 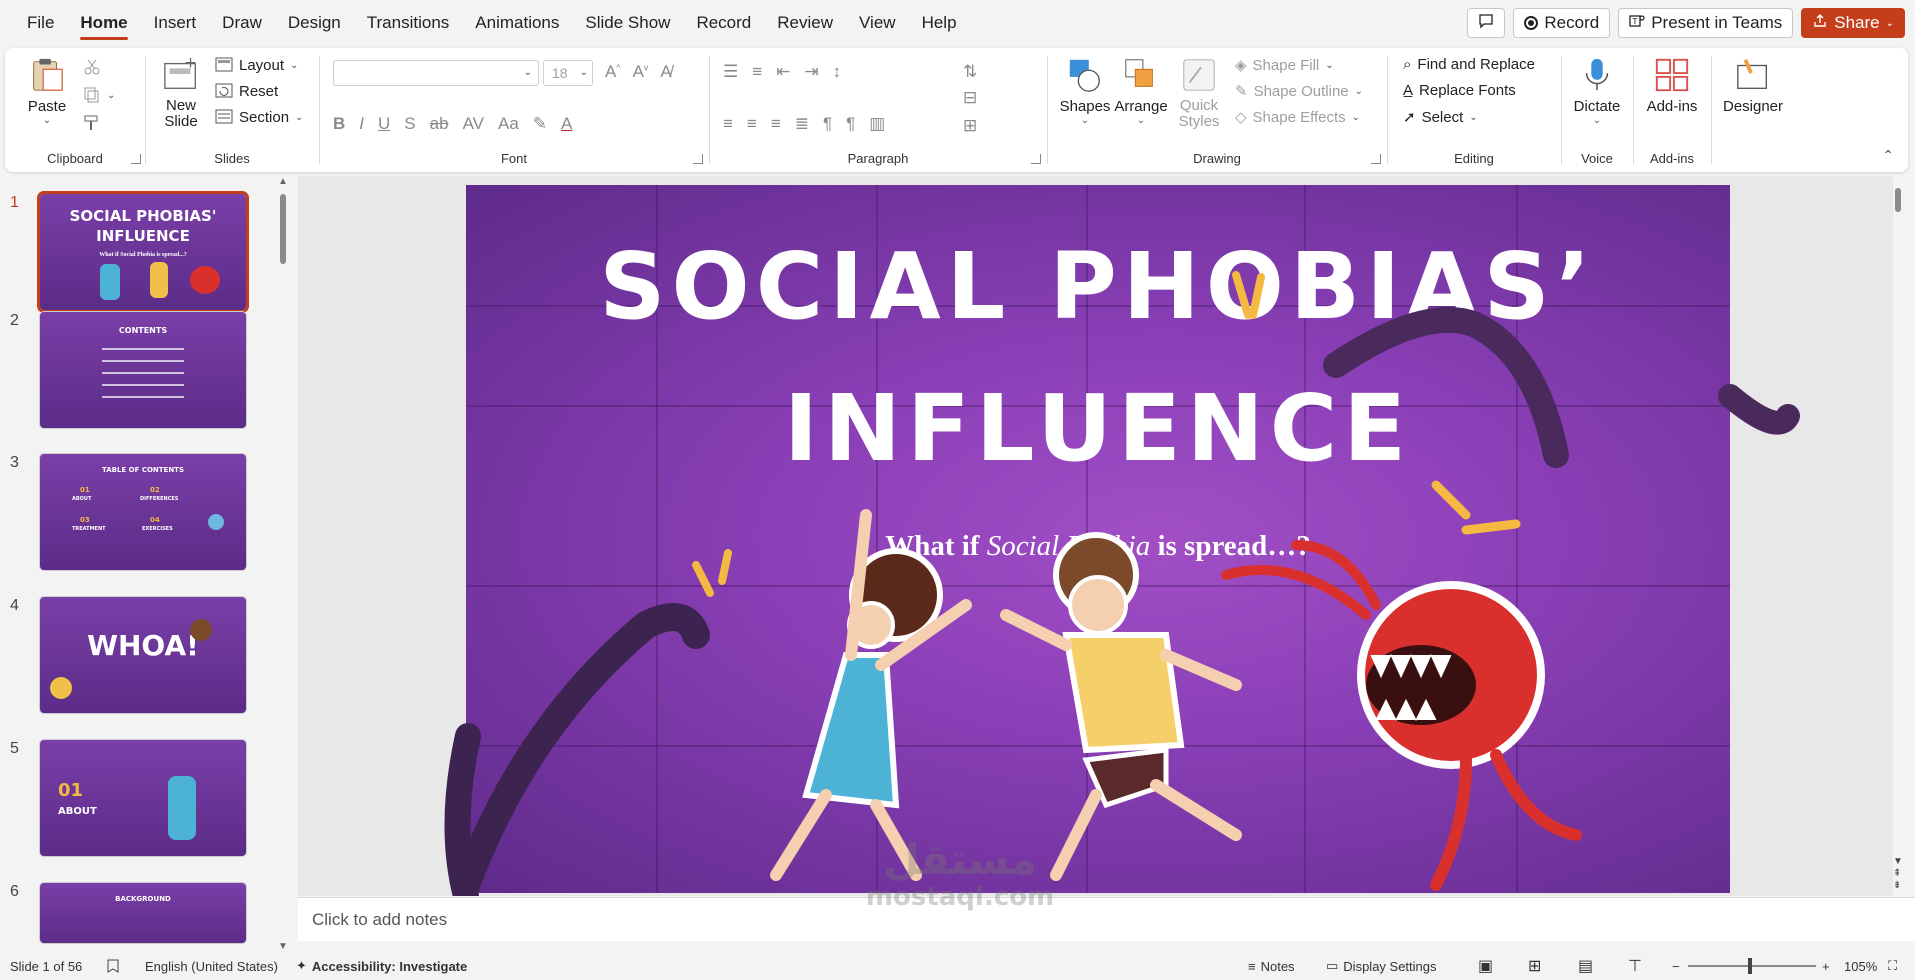 What do you see at coordinates (473, 124) in the screenshot?
I see `character-spacing-icon: AV` at bounding box center [473, 124].